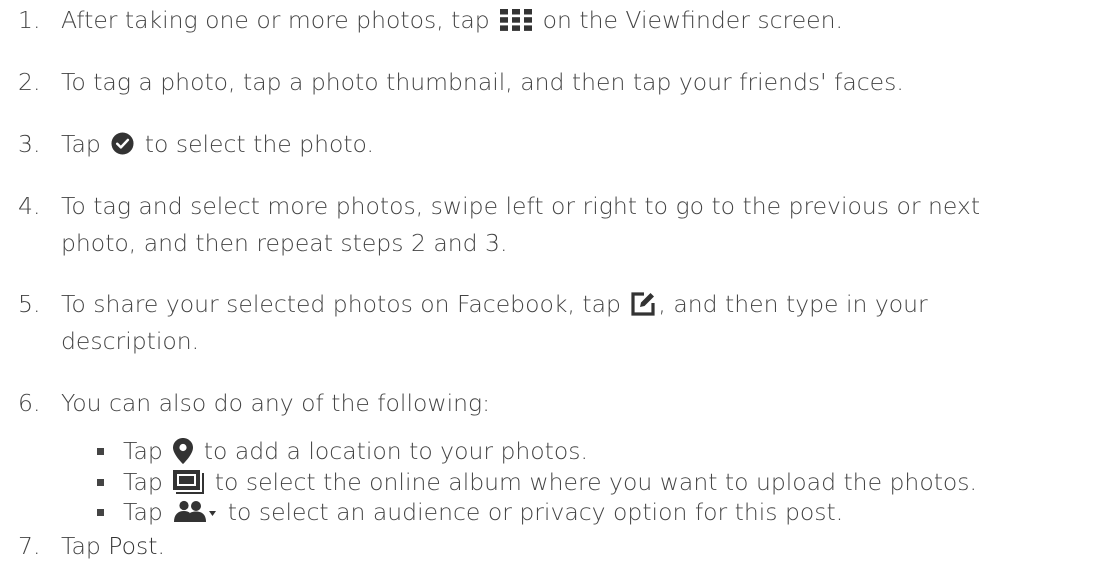  I want to click on step-number: 7., so click(29, 546).